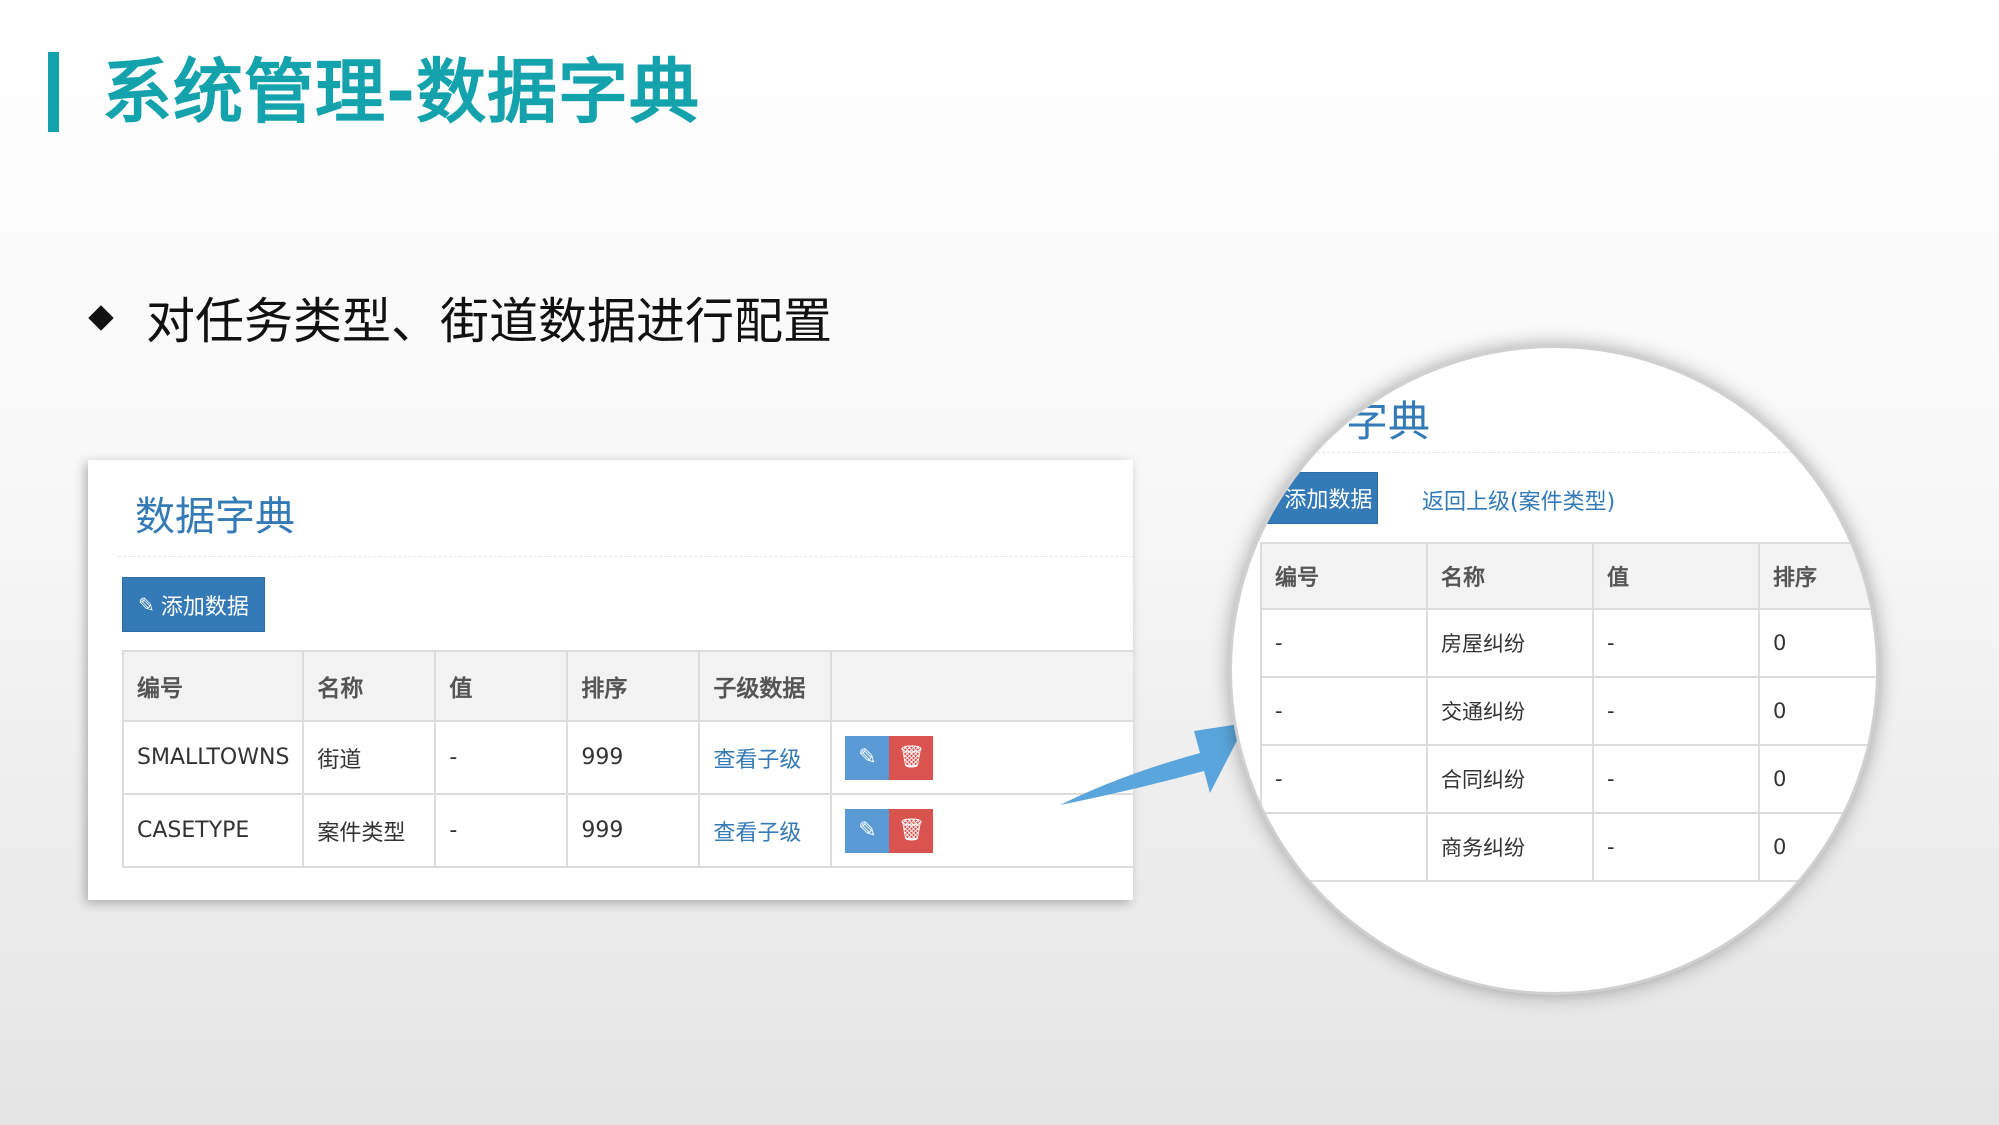 The width and height of the screenshot is (1999, 1125). I want to click on table-row: 商务纠纷 - 0, so click(1568, 847).